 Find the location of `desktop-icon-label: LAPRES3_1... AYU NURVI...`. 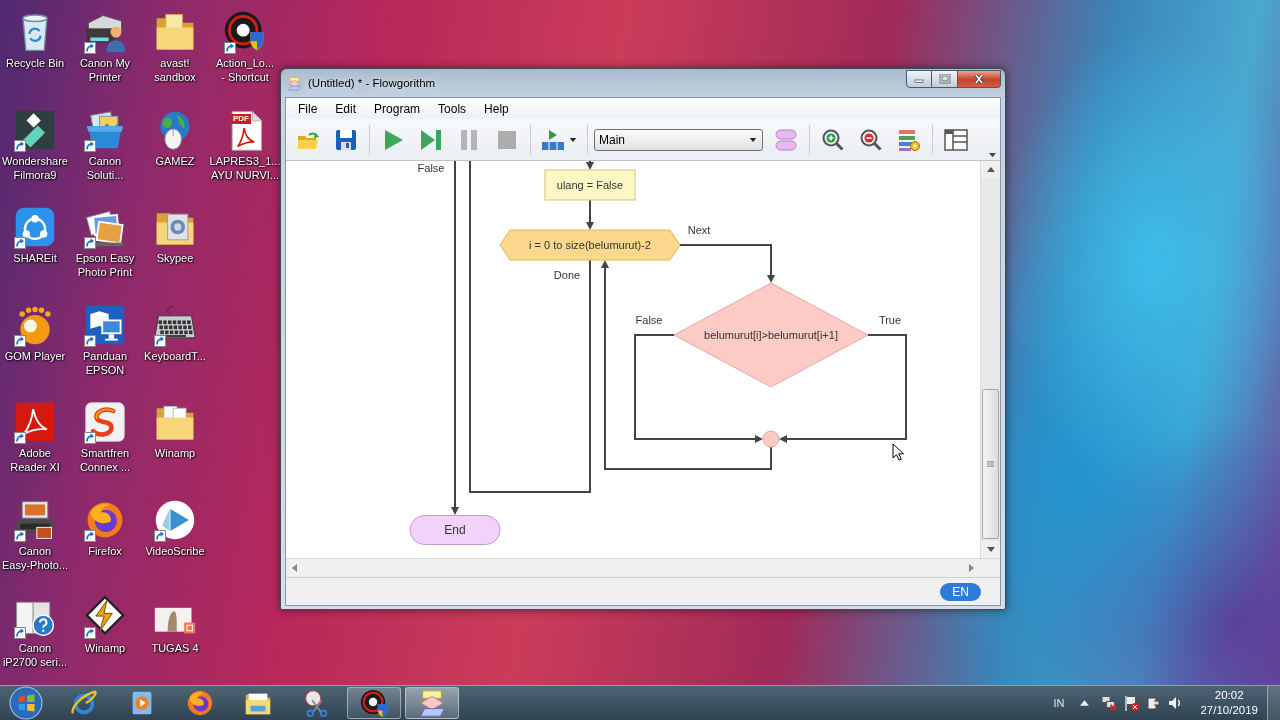

desktop-icon-label: LAPRES3_1... AYU NURVI... is located at coordinates (245, 167).